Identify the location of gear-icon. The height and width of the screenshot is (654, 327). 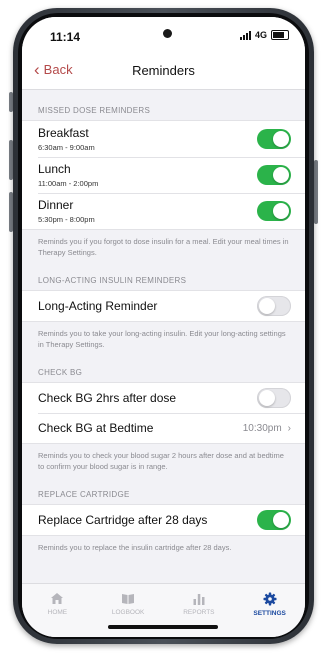
(270, 599).